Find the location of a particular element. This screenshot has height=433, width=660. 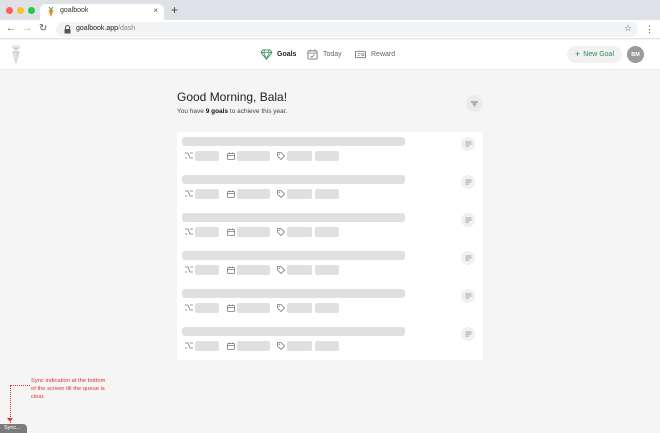

reload-icon: ↻ is located at coordinates (43, 29).